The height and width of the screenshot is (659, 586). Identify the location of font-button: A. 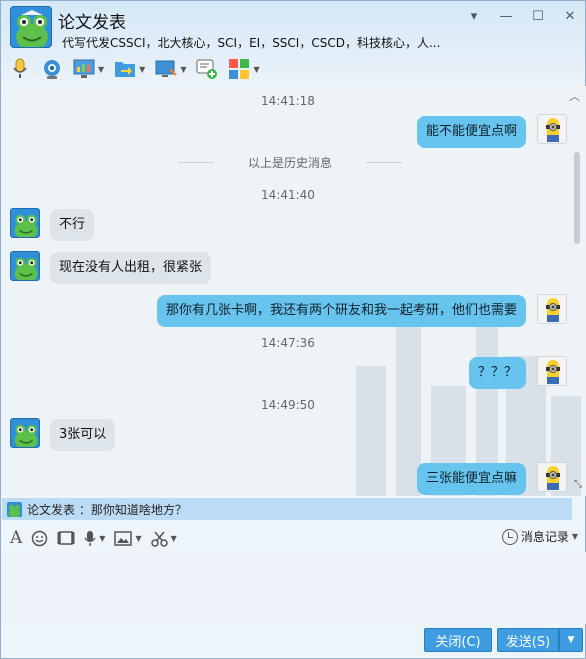
(16, 538).